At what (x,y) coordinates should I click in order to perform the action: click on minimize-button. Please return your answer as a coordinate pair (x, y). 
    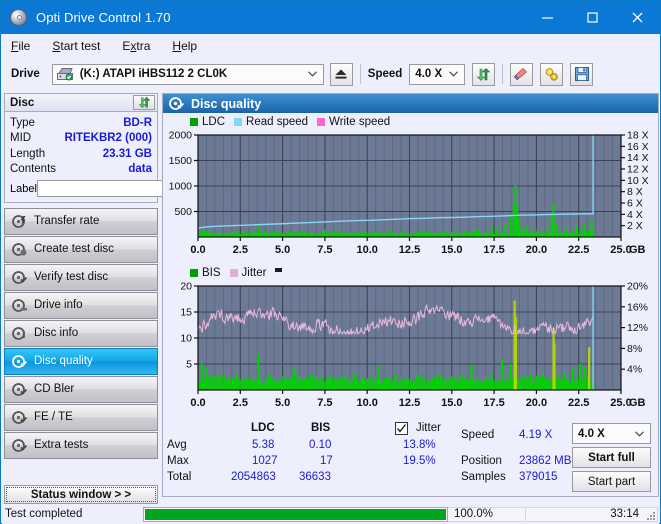
    Looking at the image, I should click on (547, 17).